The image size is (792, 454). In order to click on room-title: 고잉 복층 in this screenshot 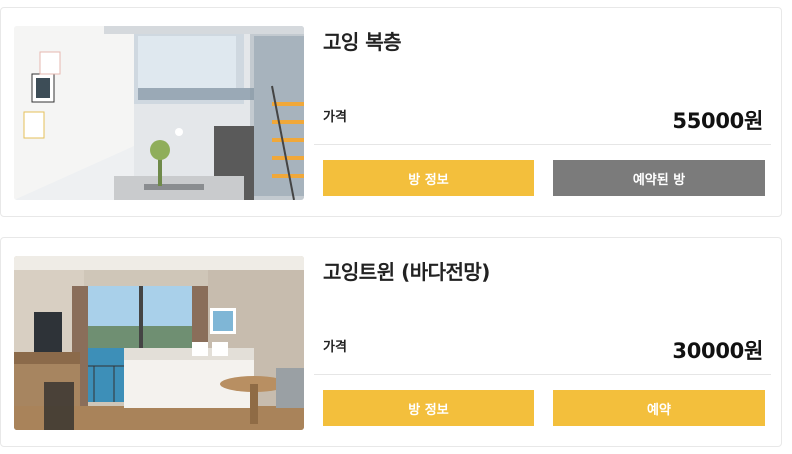, I will do `click(362, 42)`.